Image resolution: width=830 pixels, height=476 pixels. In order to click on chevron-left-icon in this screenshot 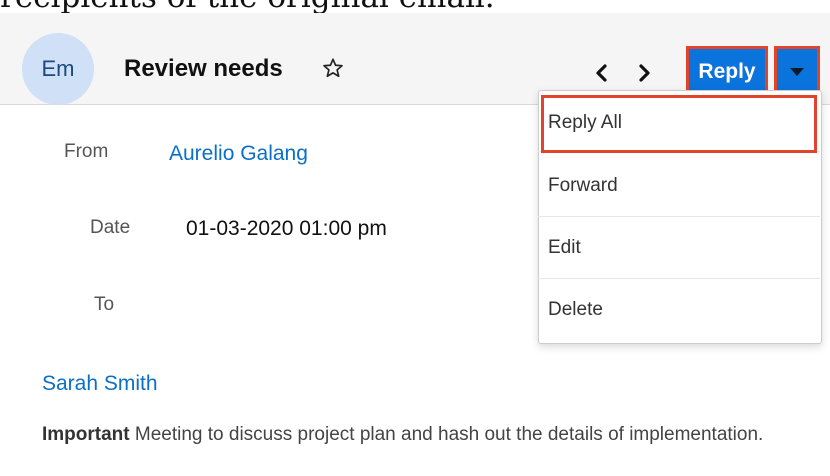, I will do `click(602, 73)`.